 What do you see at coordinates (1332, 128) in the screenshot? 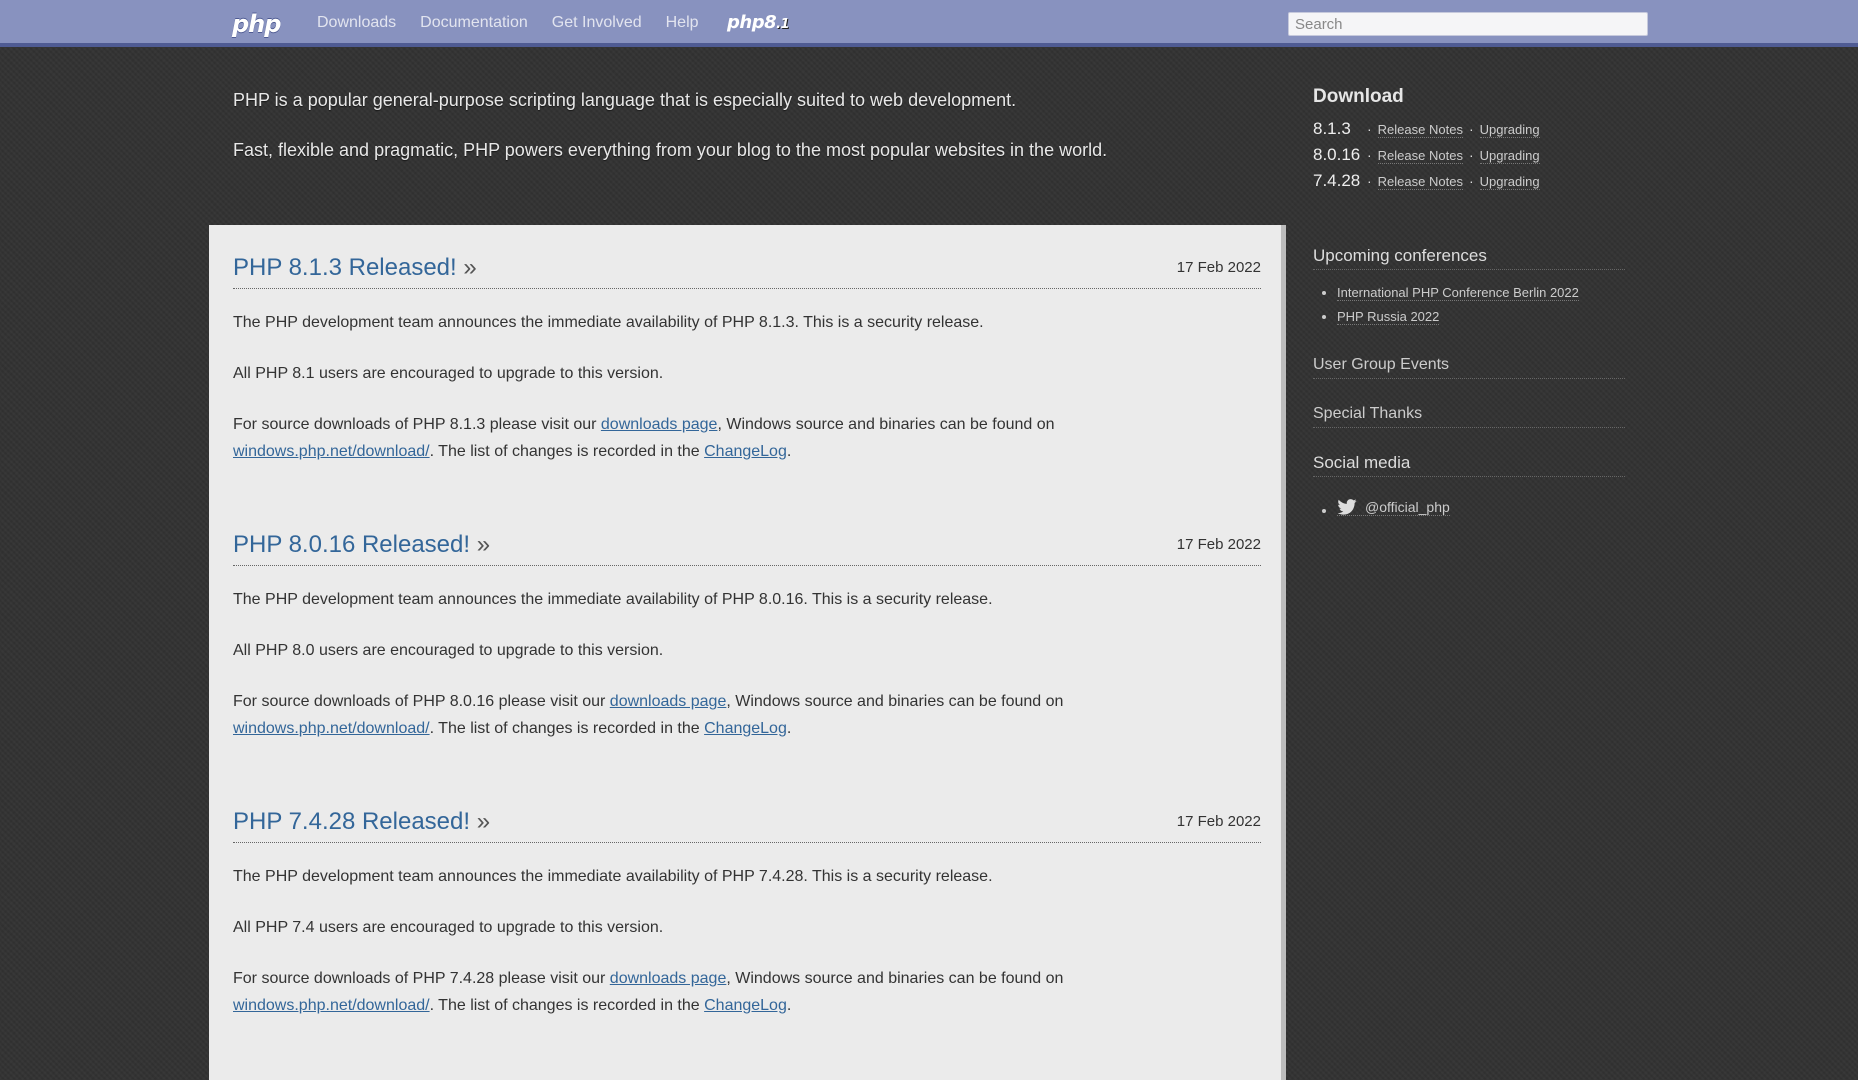
I see `download-version: 8.1.3` at bounding box center [1332, 128].